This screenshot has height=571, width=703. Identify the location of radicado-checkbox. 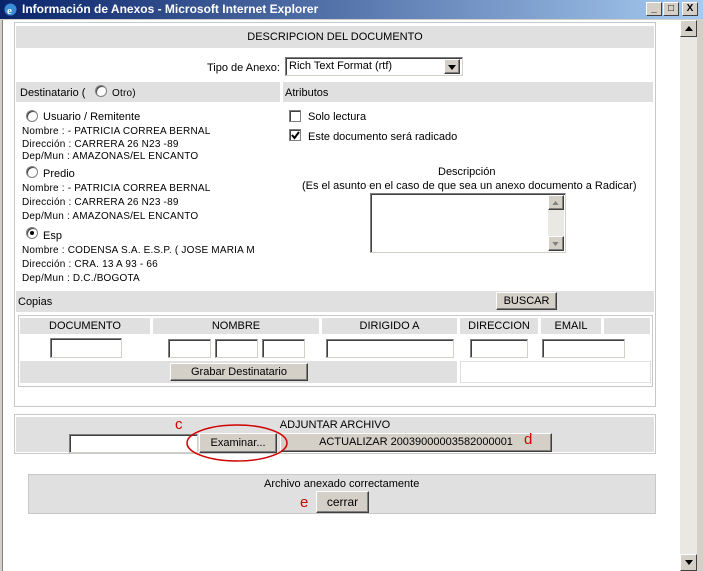
(295, 135).